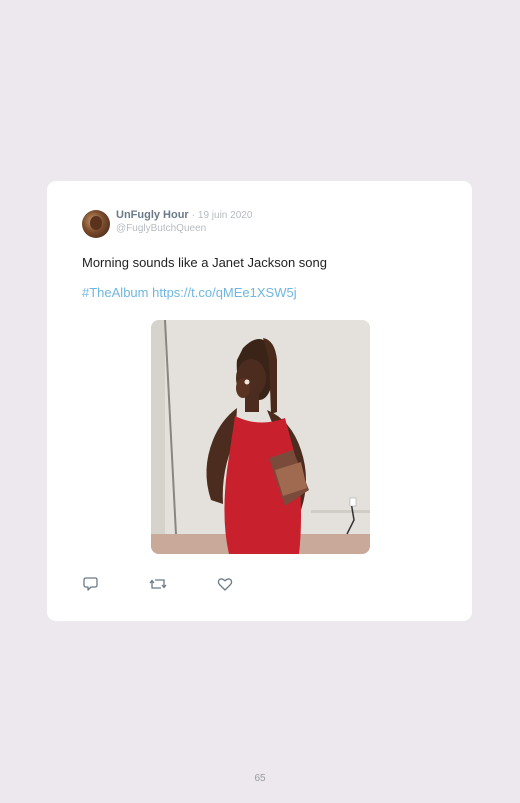  I want to click on tweet-links: #TheAlbum https://t.co/qMEe1XSW5j, so click(189, 292).